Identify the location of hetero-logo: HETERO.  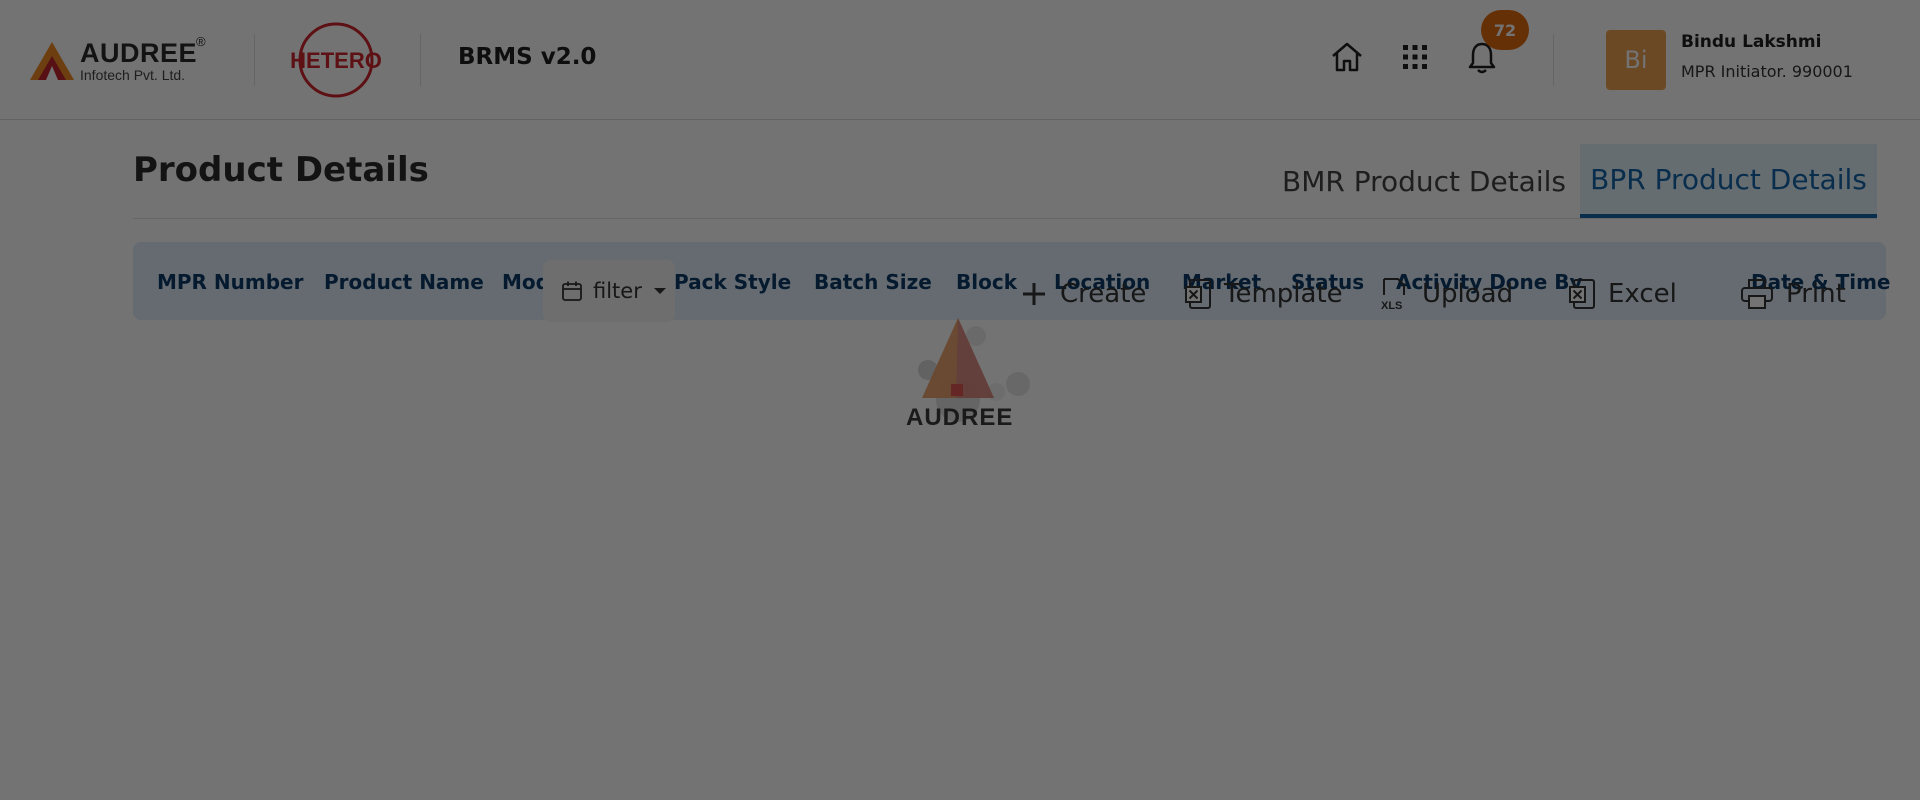
(336, 60).